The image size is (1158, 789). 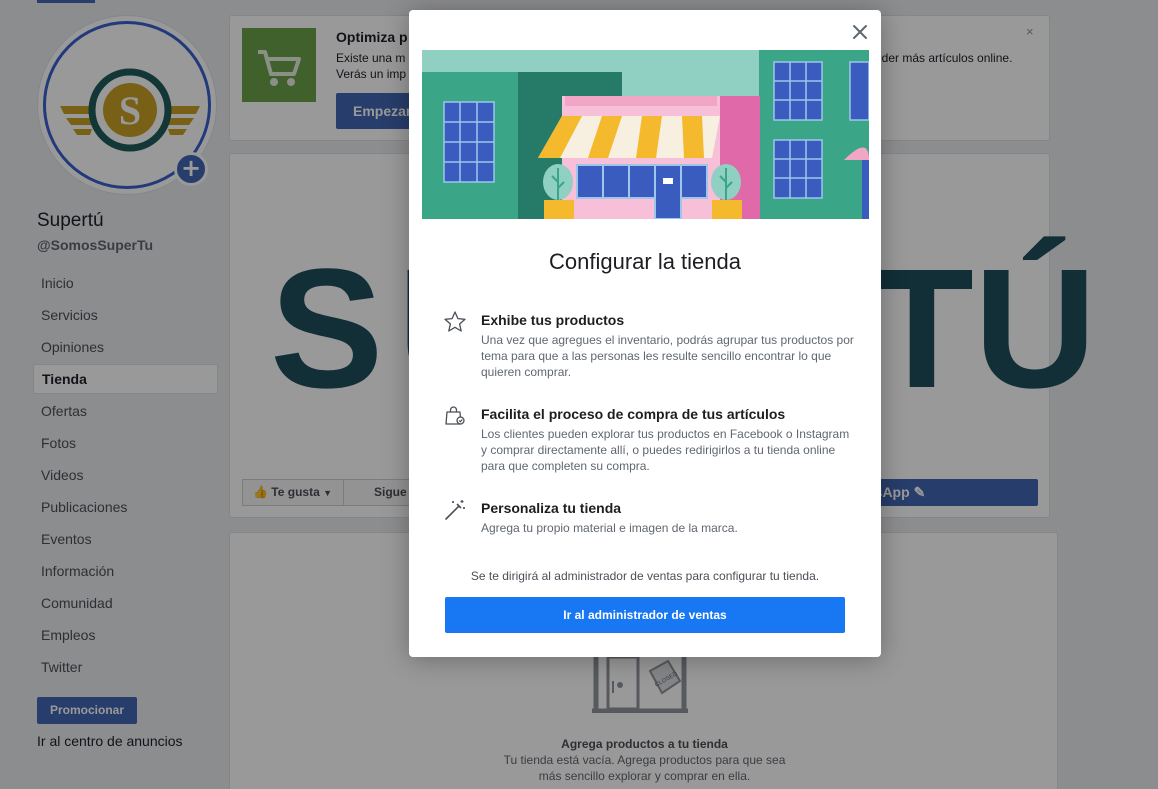 I want to click on storefront-illustration, so click(x=645, y=134).